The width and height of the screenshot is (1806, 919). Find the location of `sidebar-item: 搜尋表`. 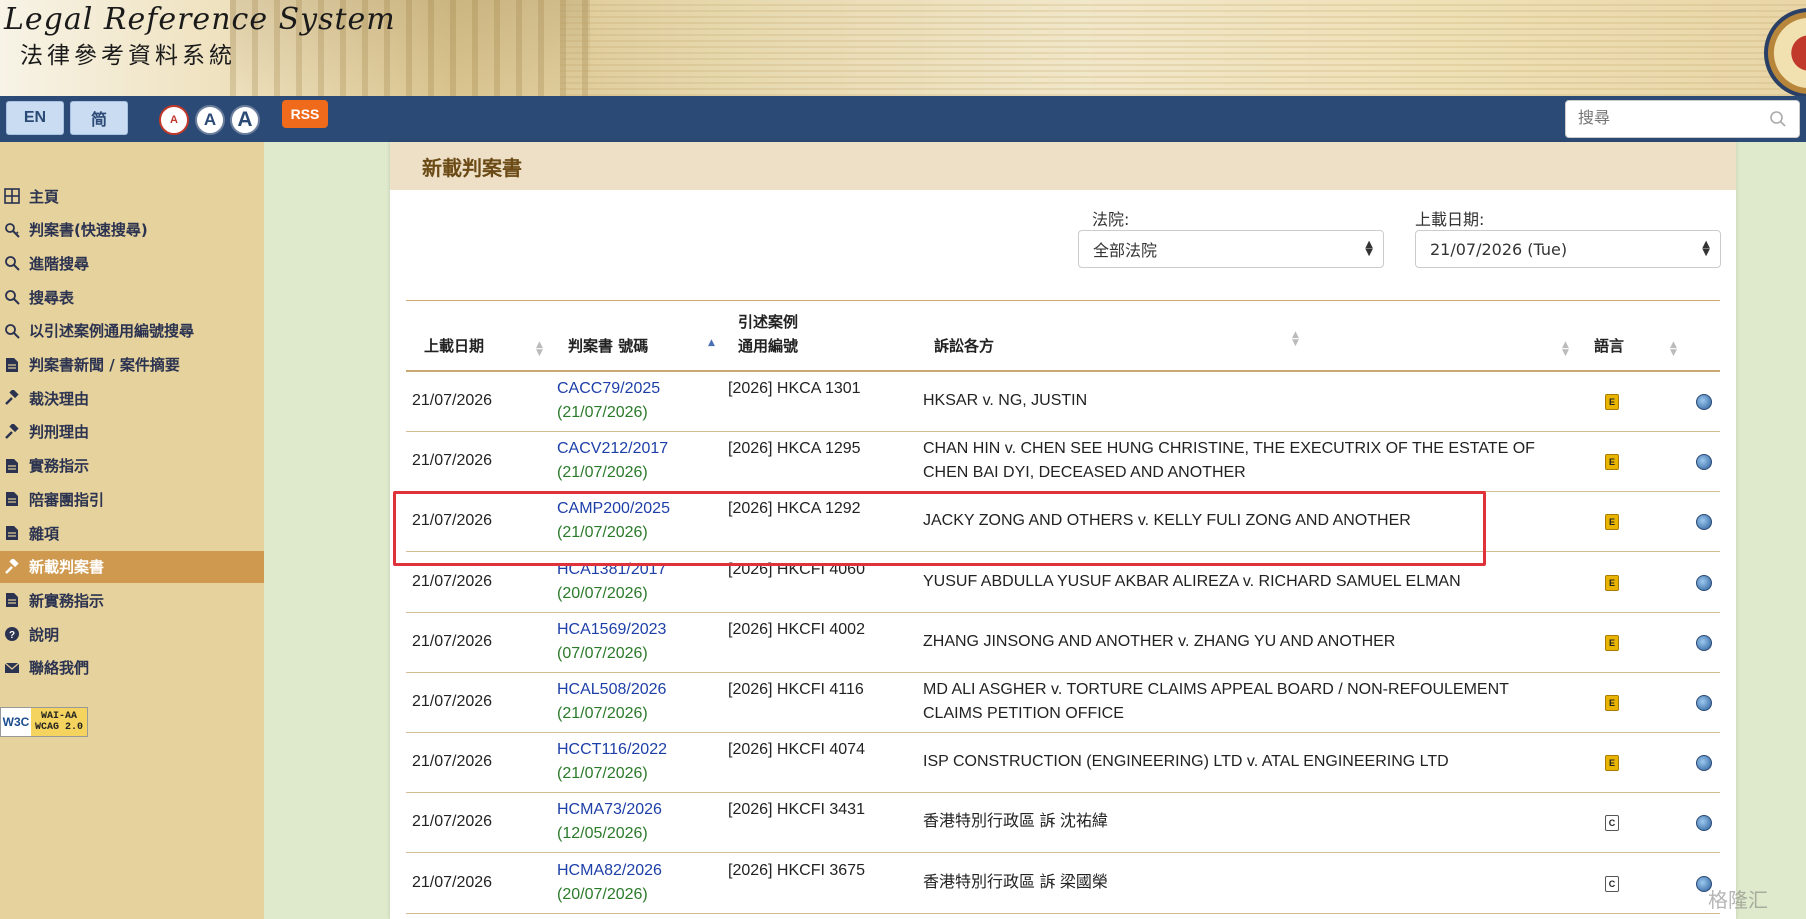

sidebar-item: 搜尋表 is located at coordinates (132, 297).